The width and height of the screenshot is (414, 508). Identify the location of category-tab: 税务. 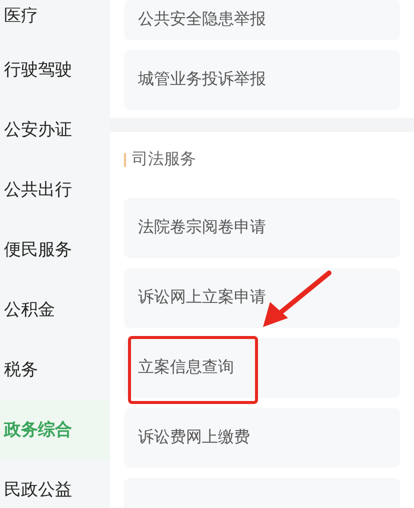
(55, 370).